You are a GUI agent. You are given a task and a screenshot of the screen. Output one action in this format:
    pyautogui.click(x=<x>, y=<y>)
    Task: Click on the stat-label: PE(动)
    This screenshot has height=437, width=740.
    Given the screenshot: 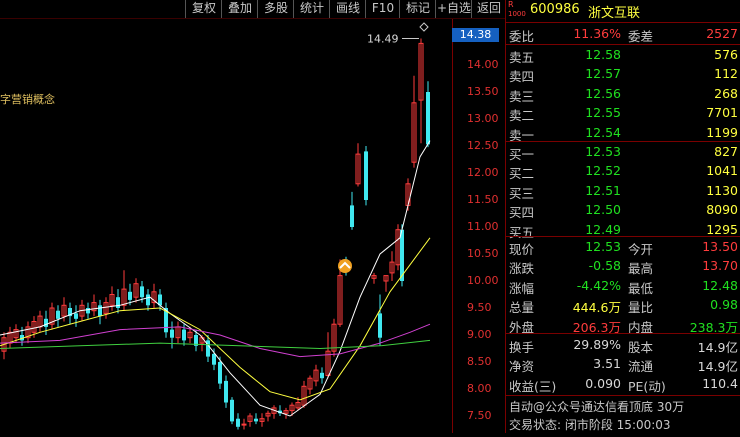 What is the action you would take?
    pyautogui.click(x=647, y=386)
    